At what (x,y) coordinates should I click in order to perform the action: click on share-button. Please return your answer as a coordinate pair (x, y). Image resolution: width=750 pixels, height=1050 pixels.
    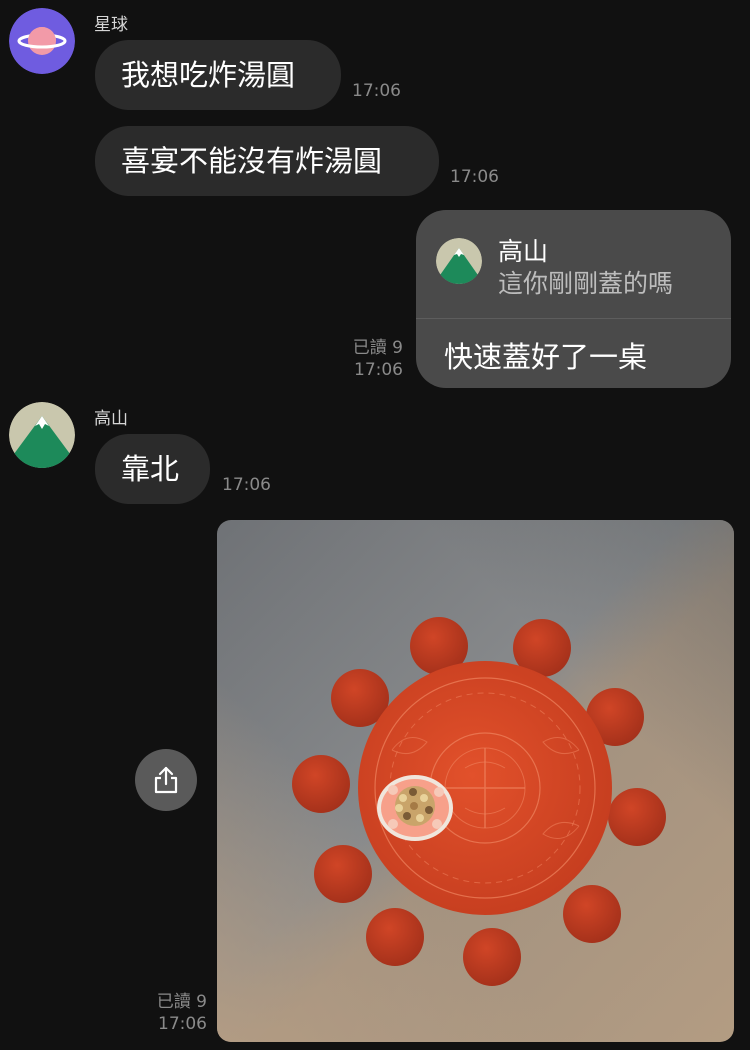
    Looking at the image, I should click on (166, 780).